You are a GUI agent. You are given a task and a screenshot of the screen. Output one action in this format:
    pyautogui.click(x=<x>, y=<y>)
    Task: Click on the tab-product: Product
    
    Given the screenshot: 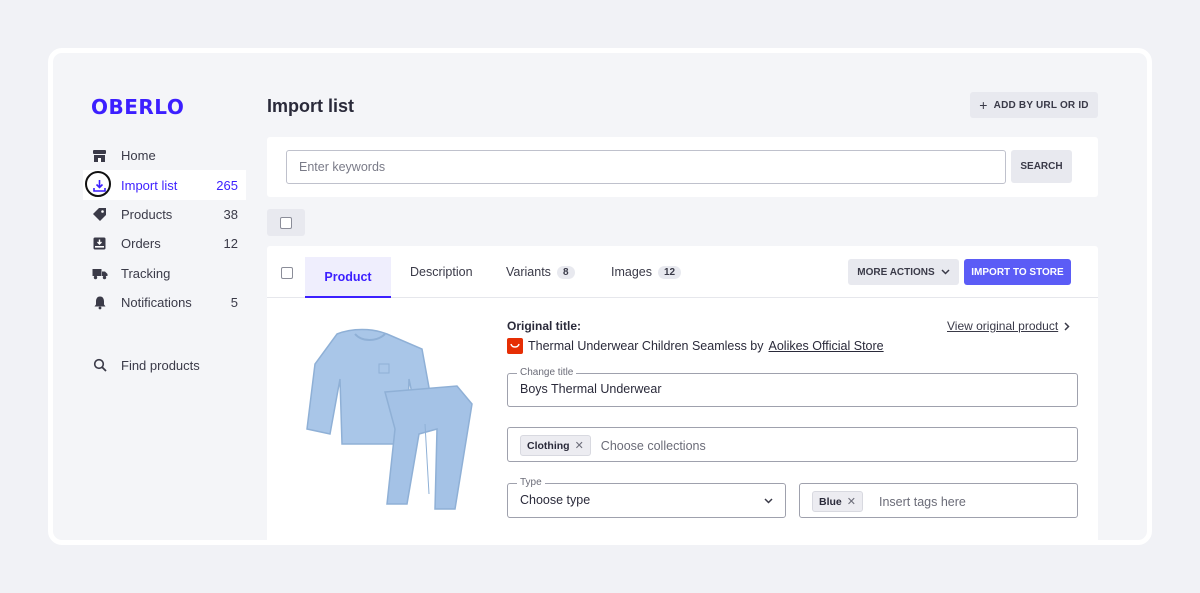 What is the action you would take?
    pyautogui.click(x=348, y=277)
    